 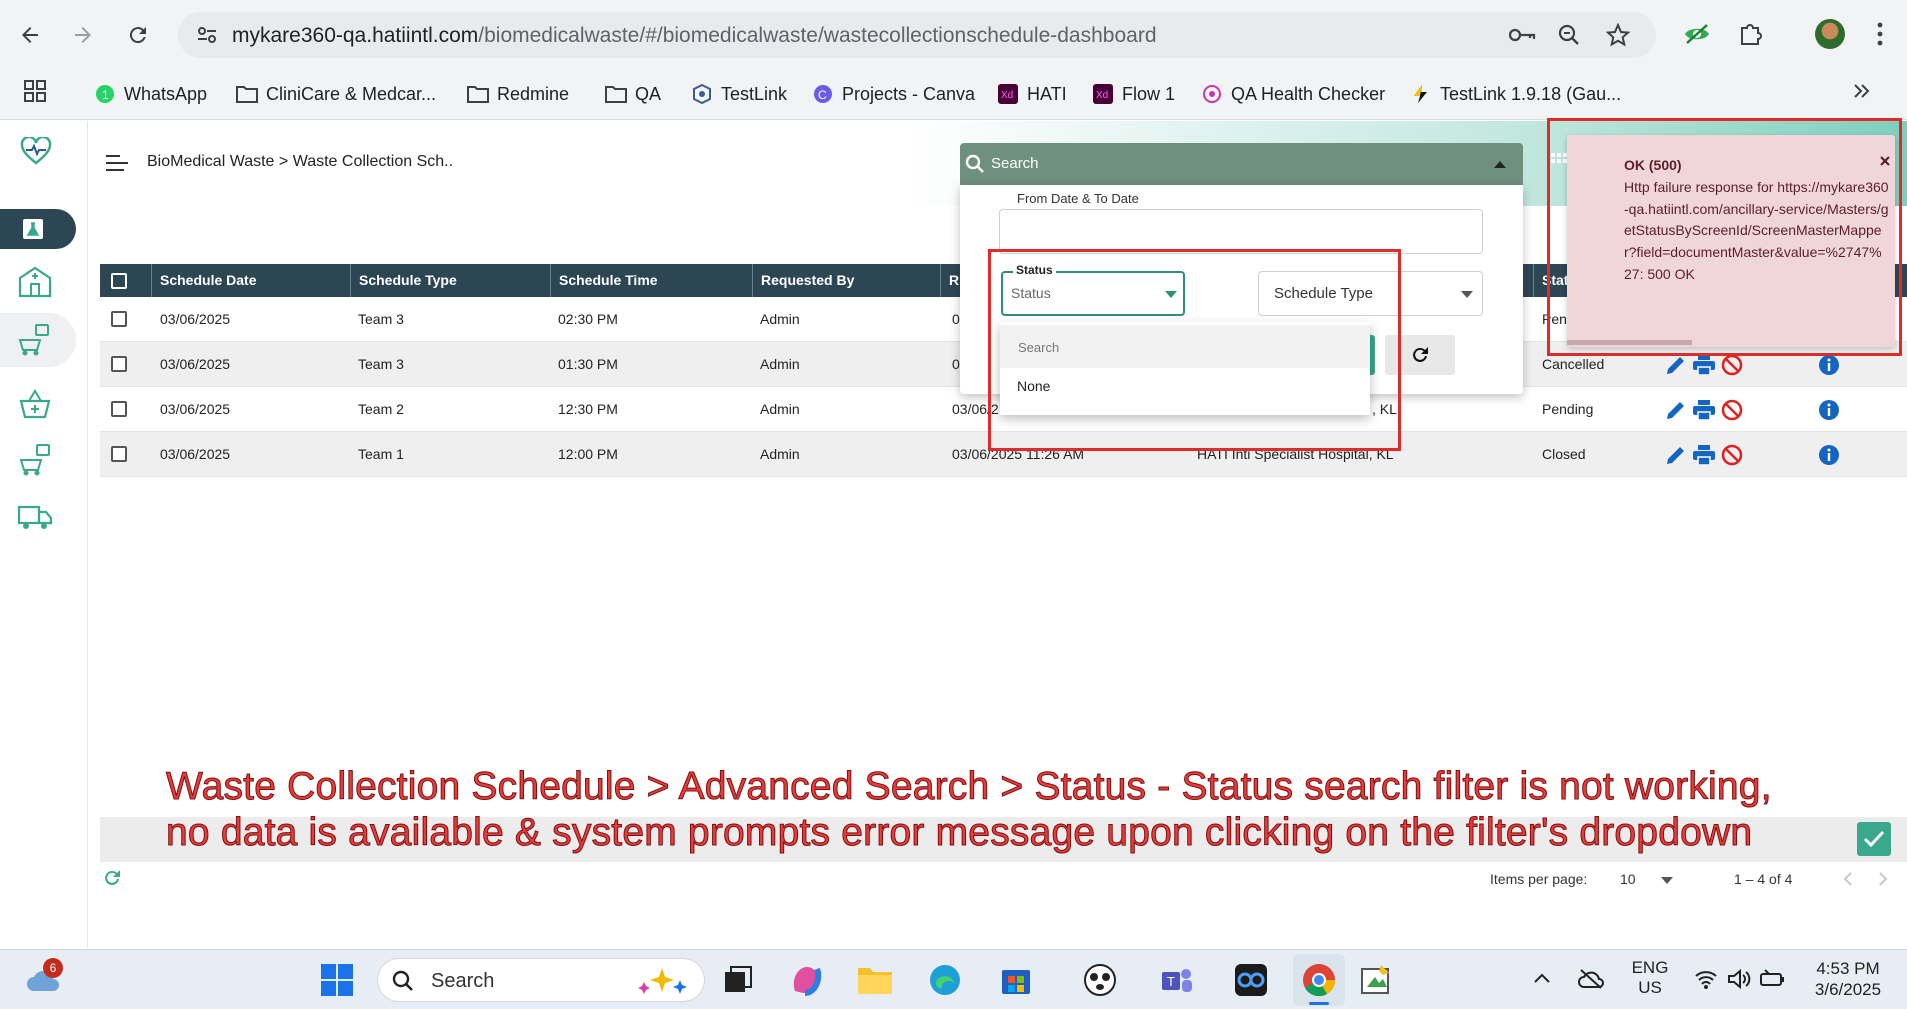 What do you see at coordinates (1542, 978) in the screenshot?
I see `chevron-up-icon` at bounding box center [1542, 978].